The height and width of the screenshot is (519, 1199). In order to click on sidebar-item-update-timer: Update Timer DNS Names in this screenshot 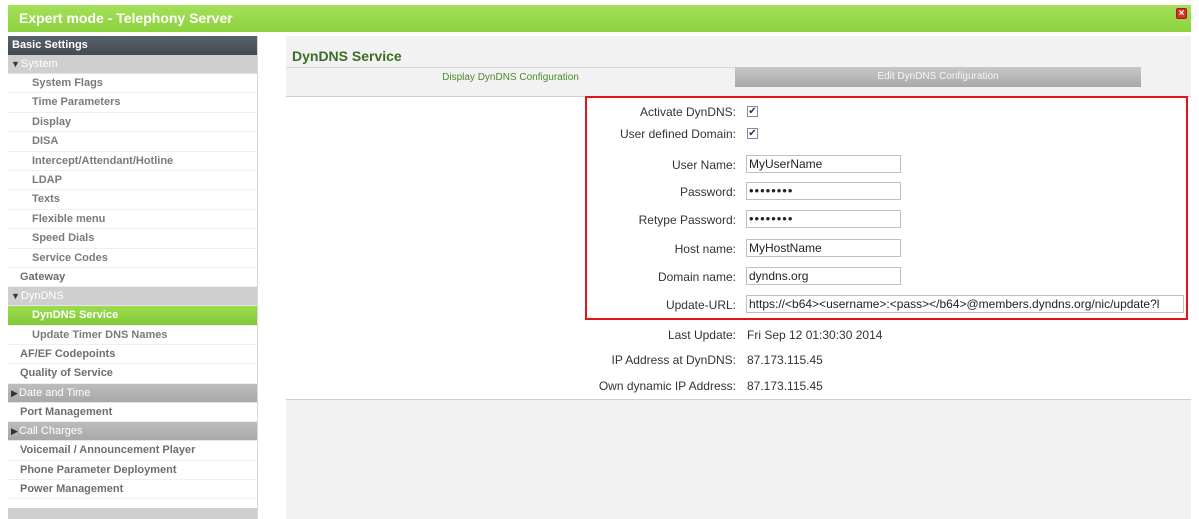, I will do `click(132, 336)`.